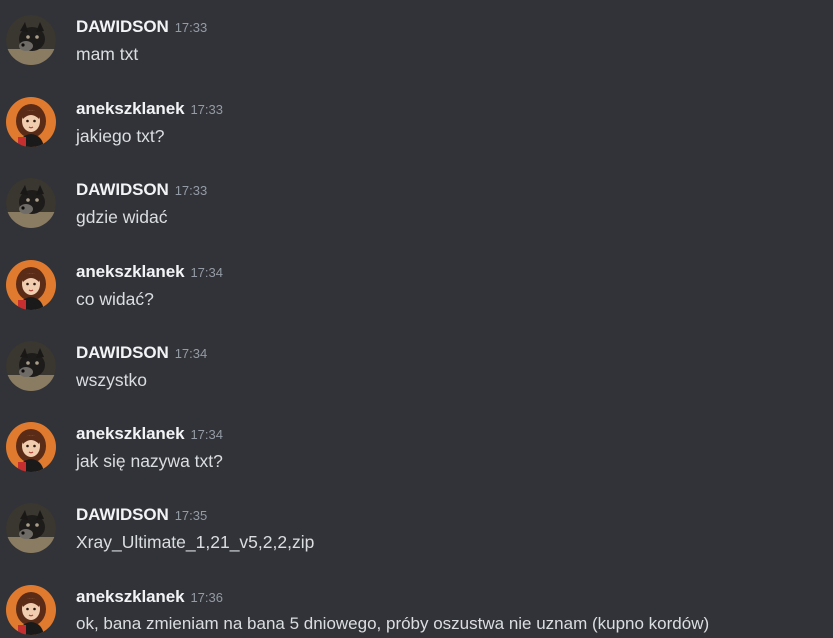 The width and height of the screenshot is (833, 638). Describe the element at coordinates (416, 463) in the screenshot. I see `message: anekszklanek 17:34 jak się nazywa txt?` at that location.